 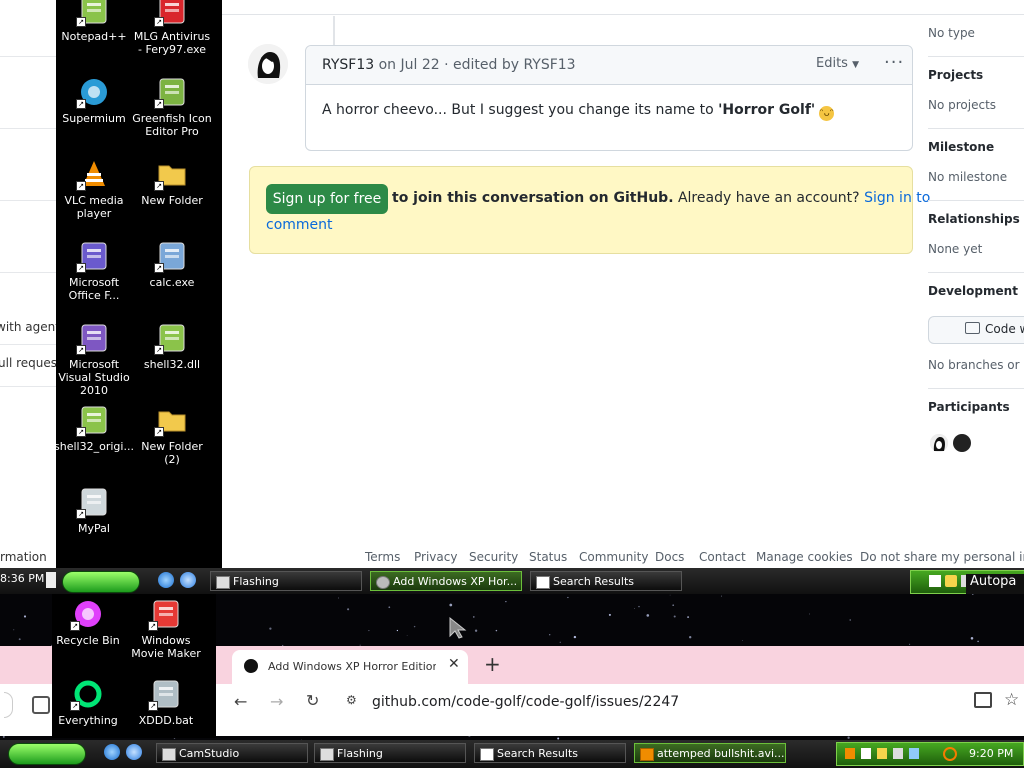 What do you see at coordinates (299, 225) in the screenshot?
I see `sign-in-link-continued: comment` at bounding box center [299, 225].